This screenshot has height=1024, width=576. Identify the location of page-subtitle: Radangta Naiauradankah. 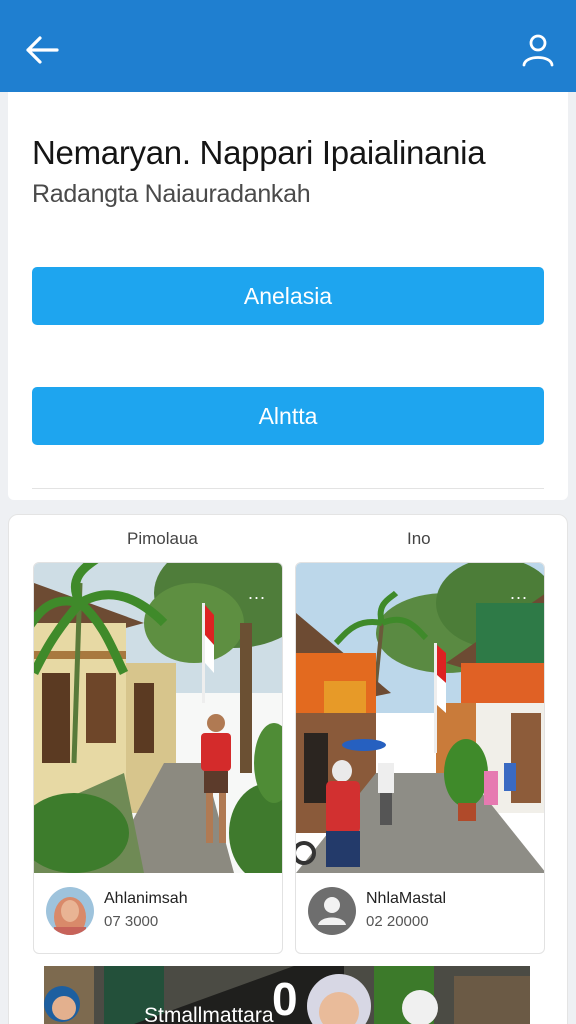
(171, 194).